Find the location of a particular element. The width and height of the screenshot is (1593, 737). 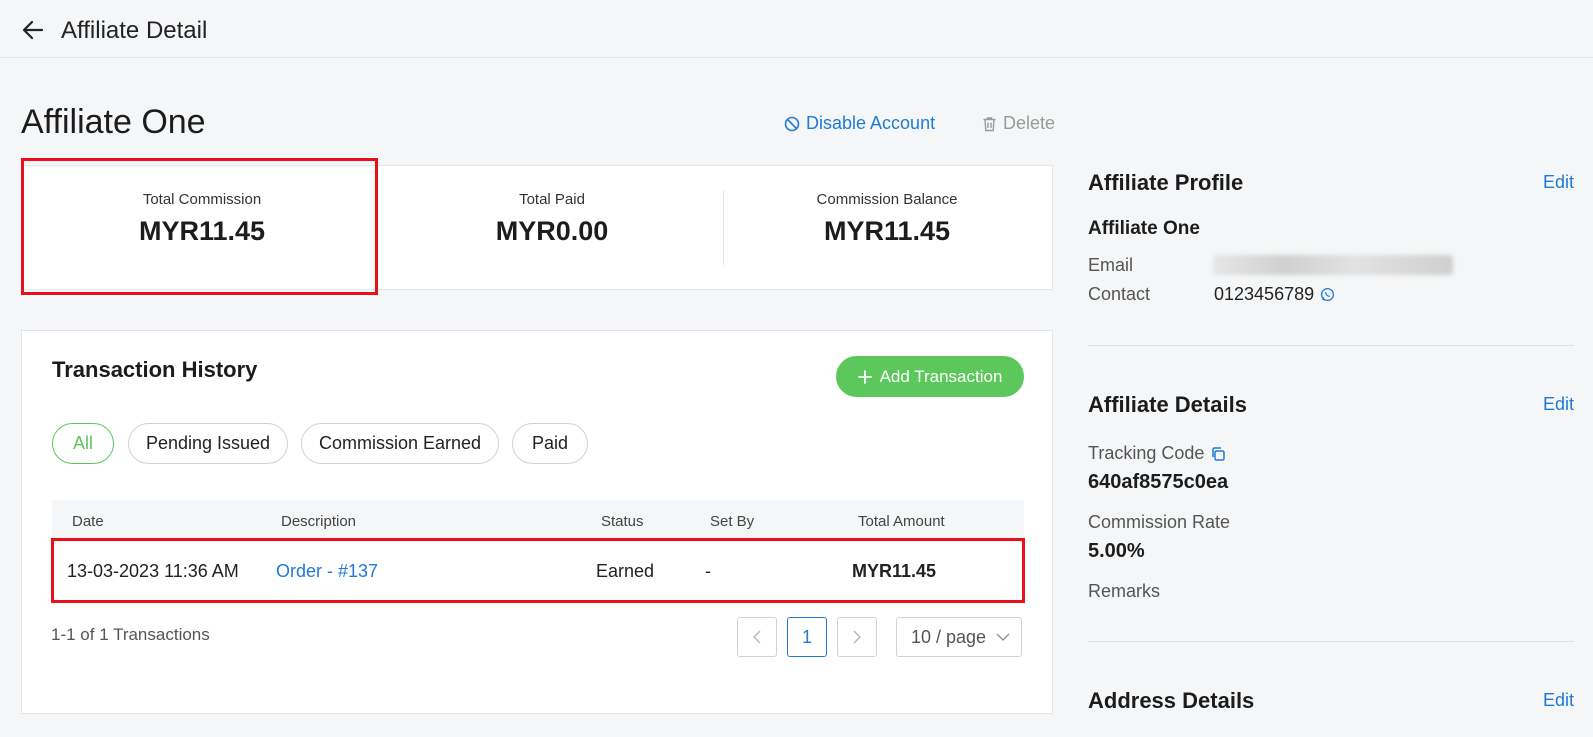

chevron-down-icon is located at coordinates (1003, 637).